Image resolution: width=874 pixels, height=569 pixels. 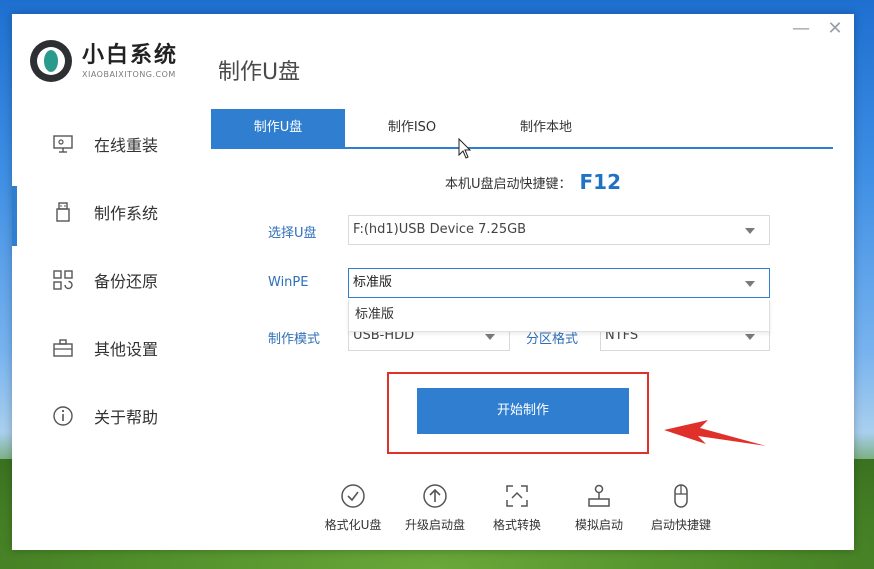 I want to click on bottom-toolbar: 格式化U盘 升级启动盘 格式转换 模拟启动 启动快捷键, so click(x=517, y=507).